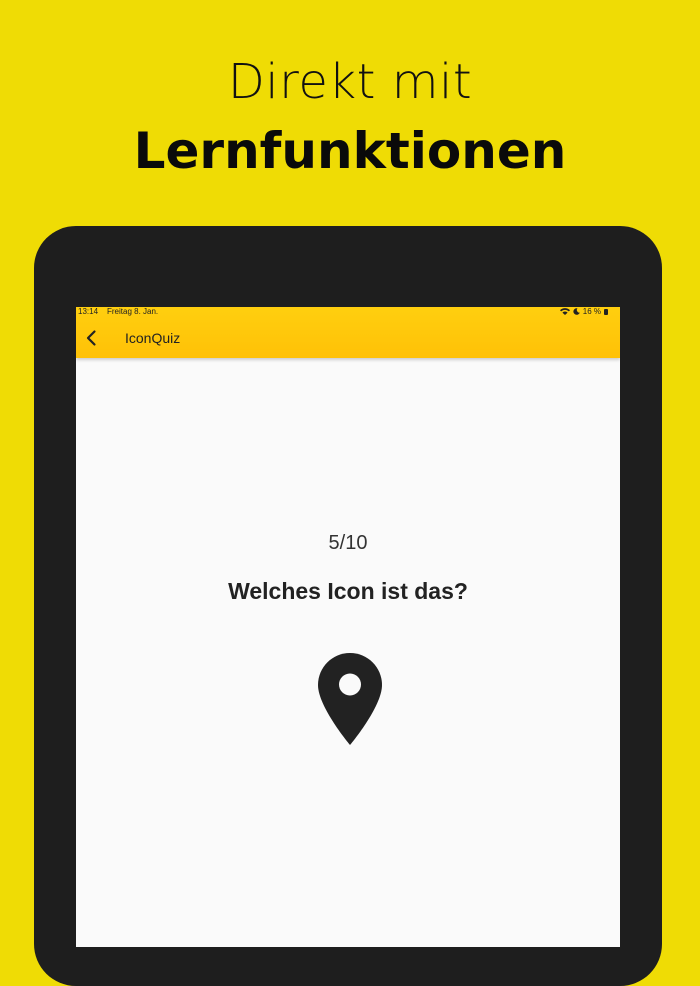  What do you see at coordinates (133, 311) in the screenshot?
I see `status-date: Freitag 8. Jan.` at bounding box center [133, 311].